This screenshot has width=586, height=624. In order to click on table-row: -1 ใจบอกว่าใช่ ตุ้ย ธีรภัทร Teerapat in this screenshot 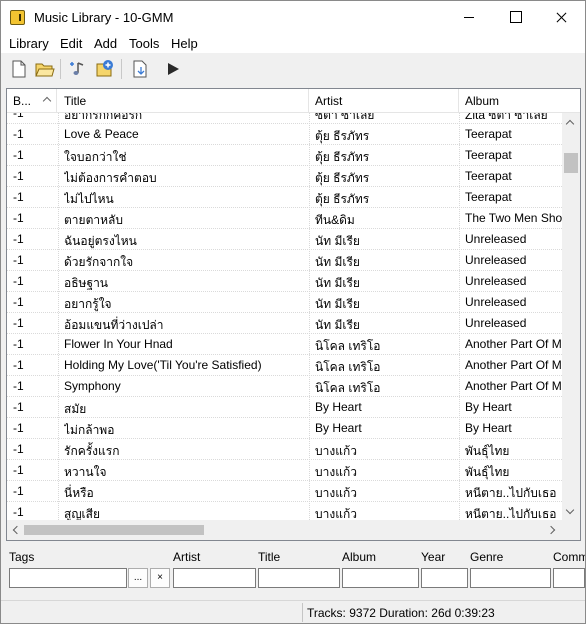, I will do `click(284, 155)`.